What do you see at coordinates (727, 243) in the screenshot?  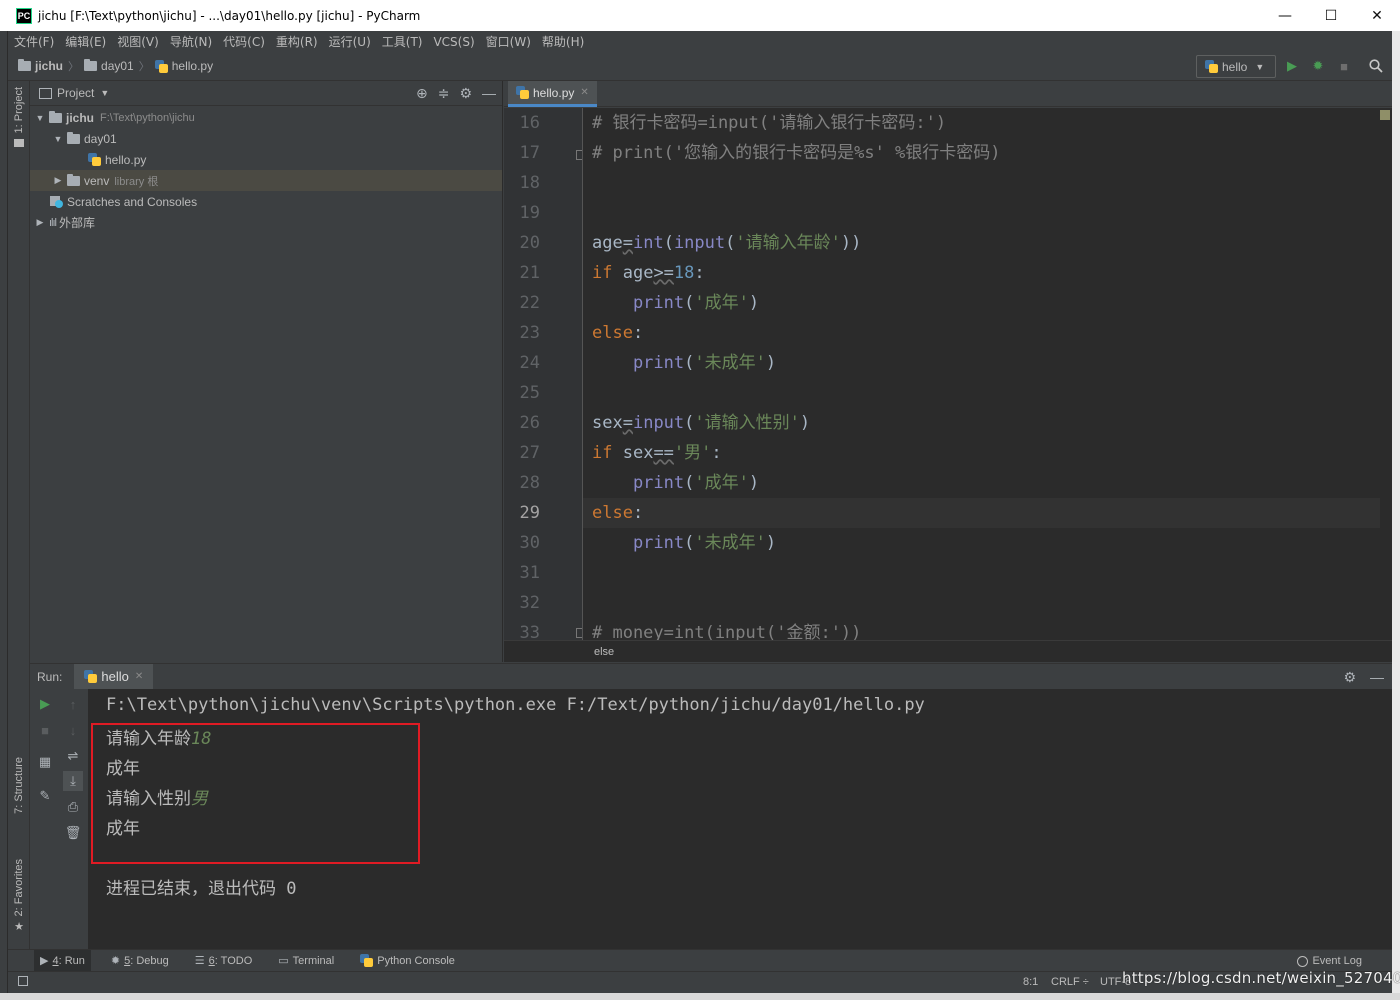 I see `code-line-20: age=int(input('请输入年龄'))` at bounding box center [727, 243].